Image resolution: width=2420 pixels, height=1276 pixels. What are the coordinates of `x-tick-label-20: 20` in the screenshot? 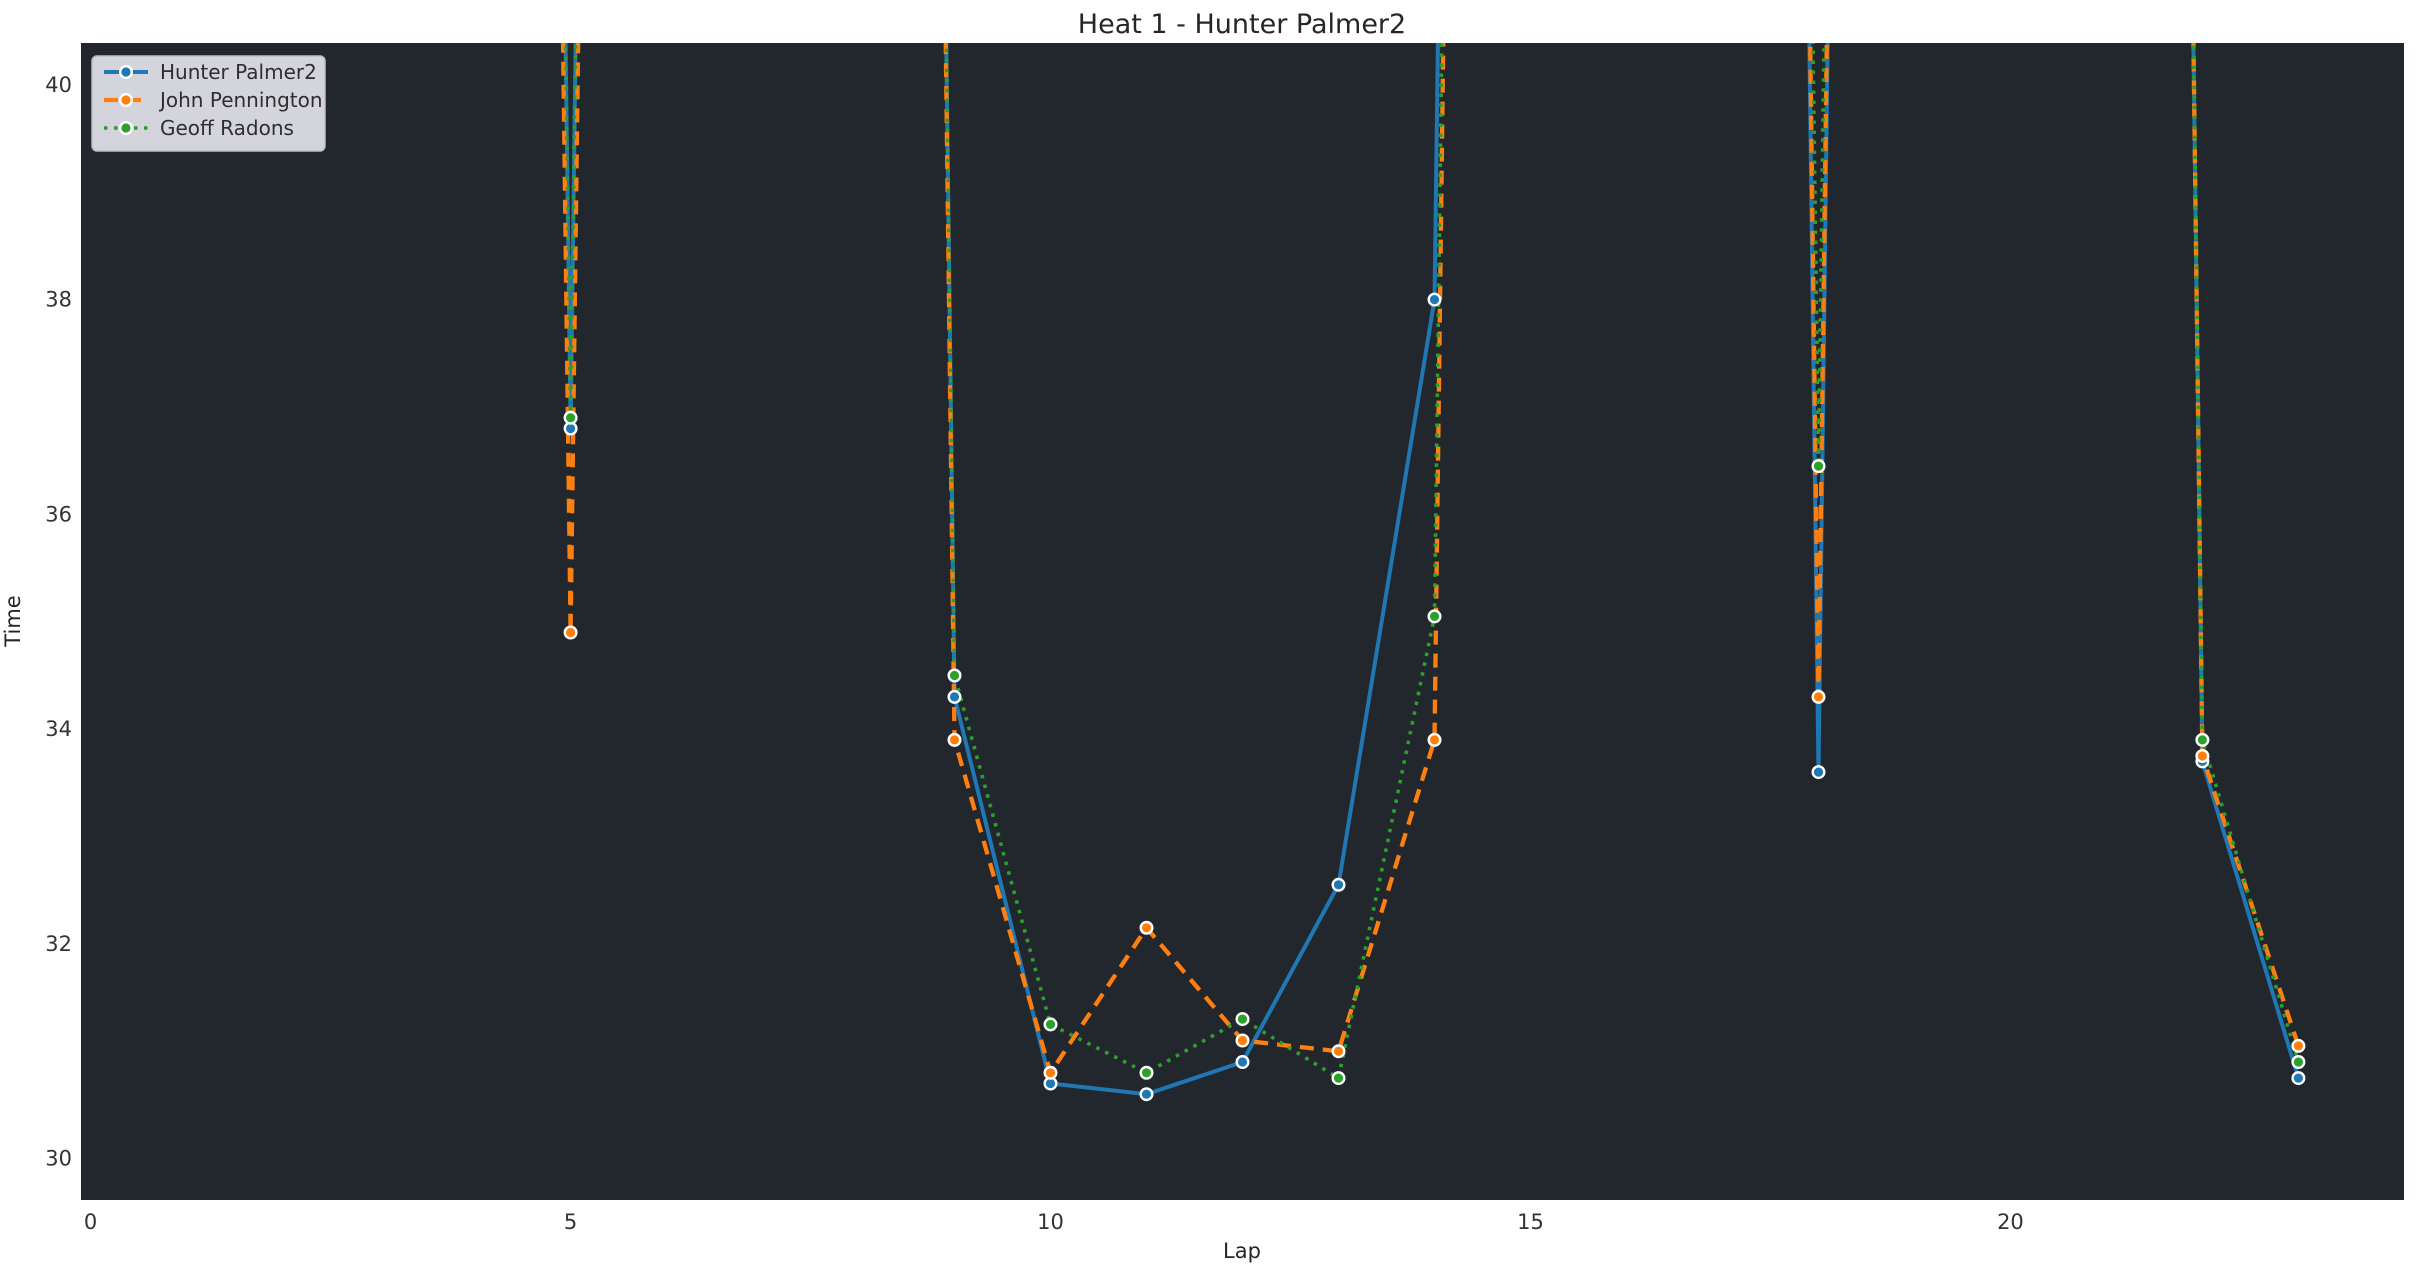 It's located at (2010, 1222).